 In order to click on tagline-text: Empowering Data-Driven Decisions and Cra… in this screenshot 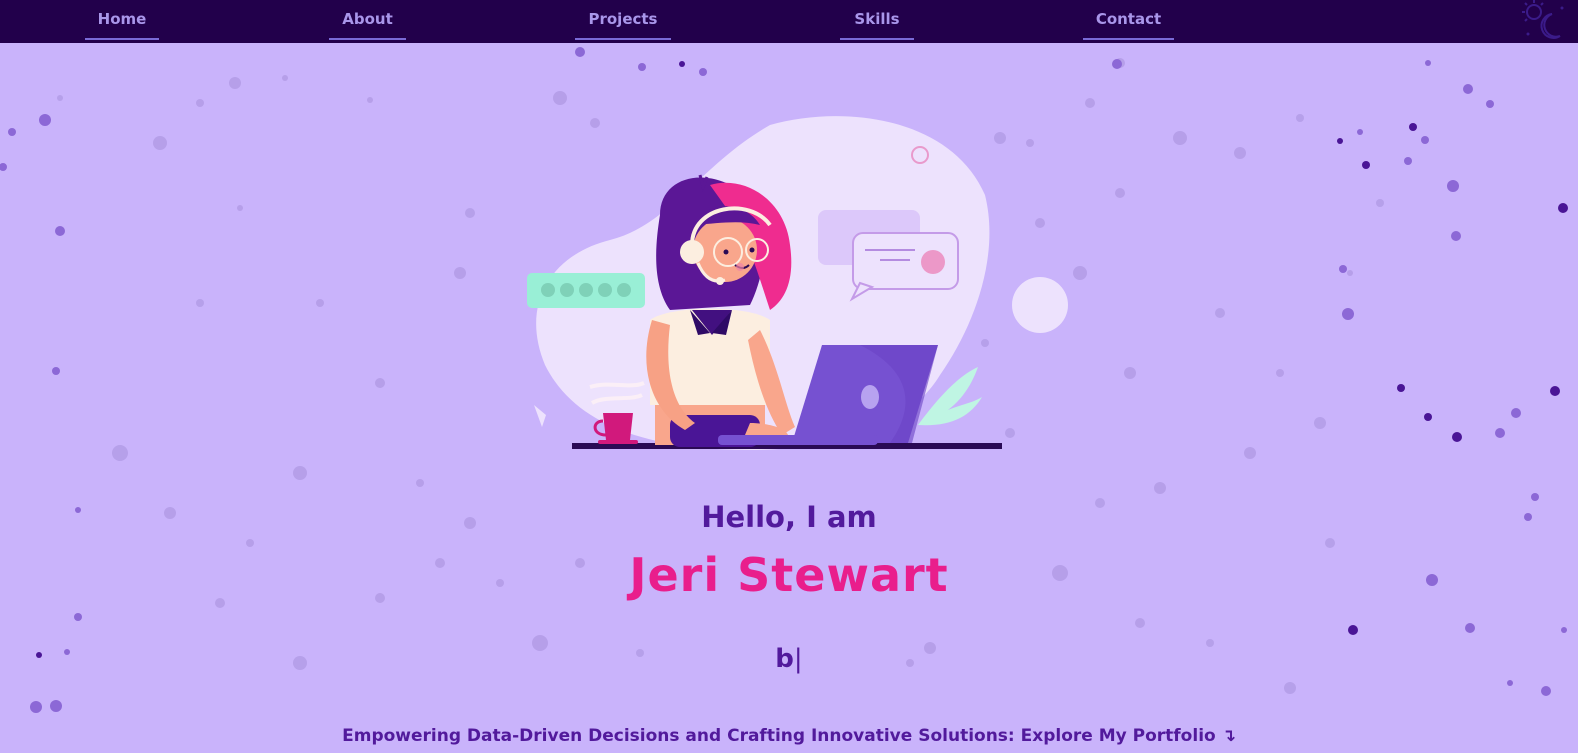, I will do `click(779, 736)`.